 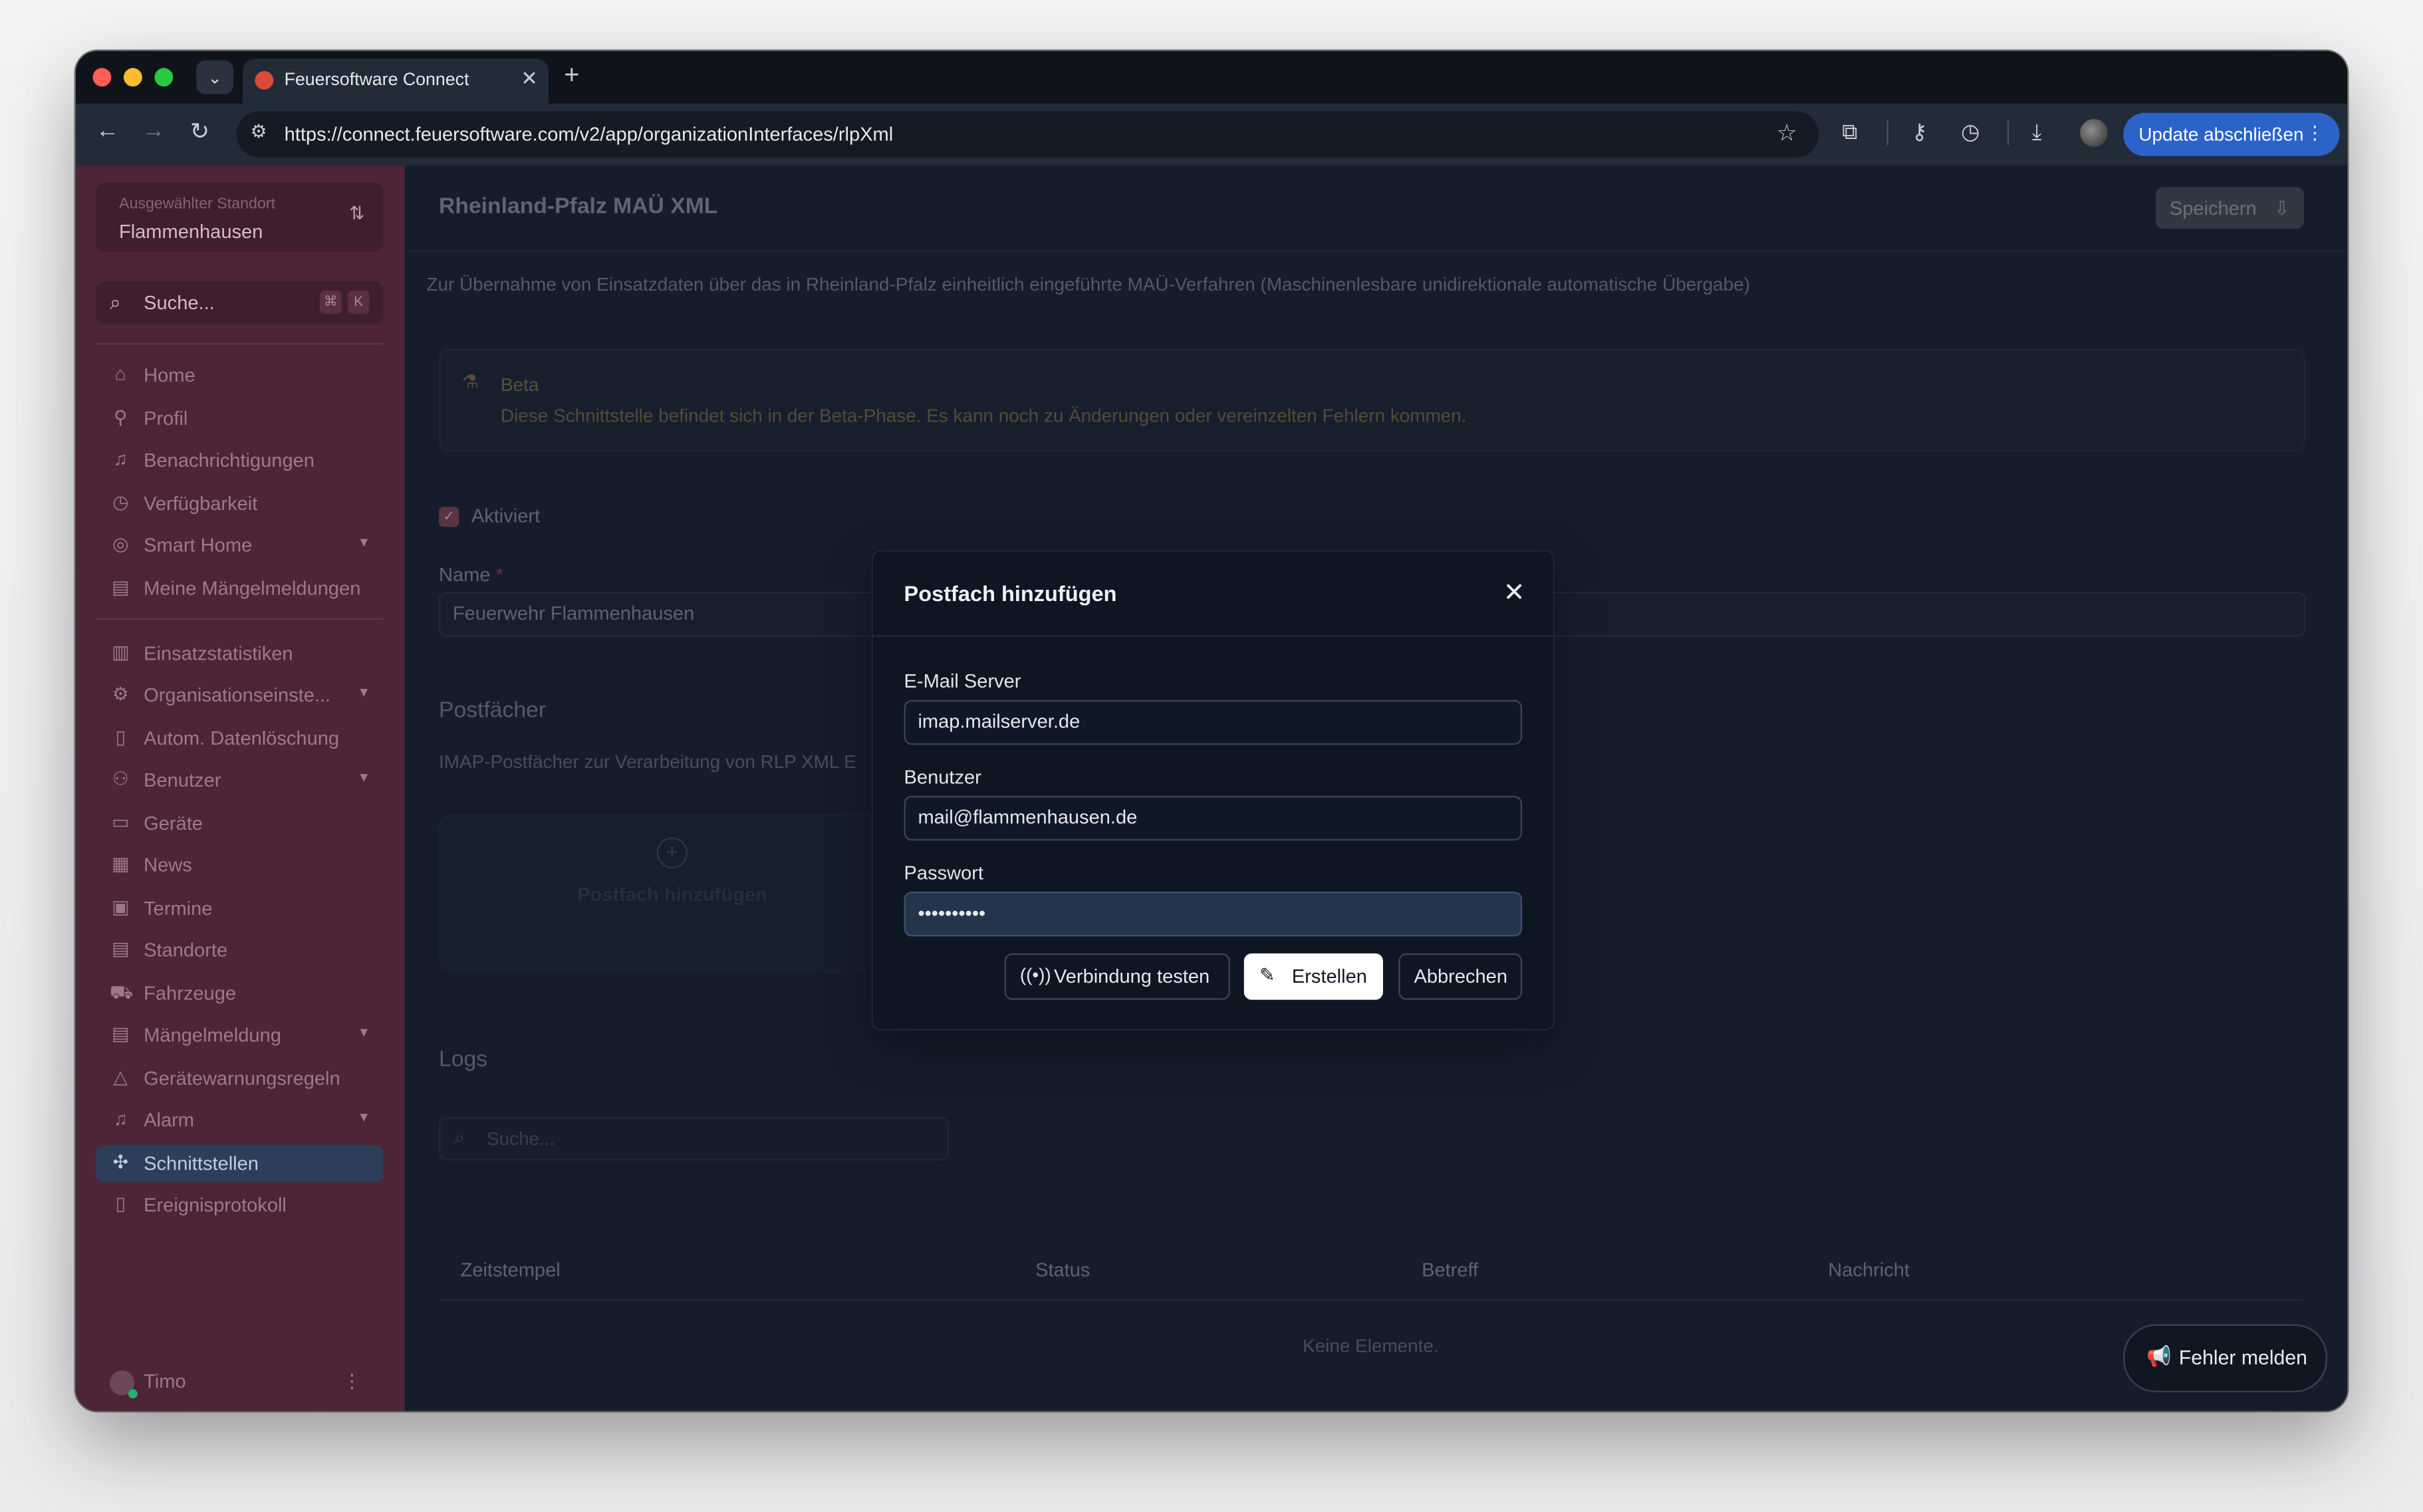 I want to click on user-menu: Timo ⋮, so click(x=239, y=1383).